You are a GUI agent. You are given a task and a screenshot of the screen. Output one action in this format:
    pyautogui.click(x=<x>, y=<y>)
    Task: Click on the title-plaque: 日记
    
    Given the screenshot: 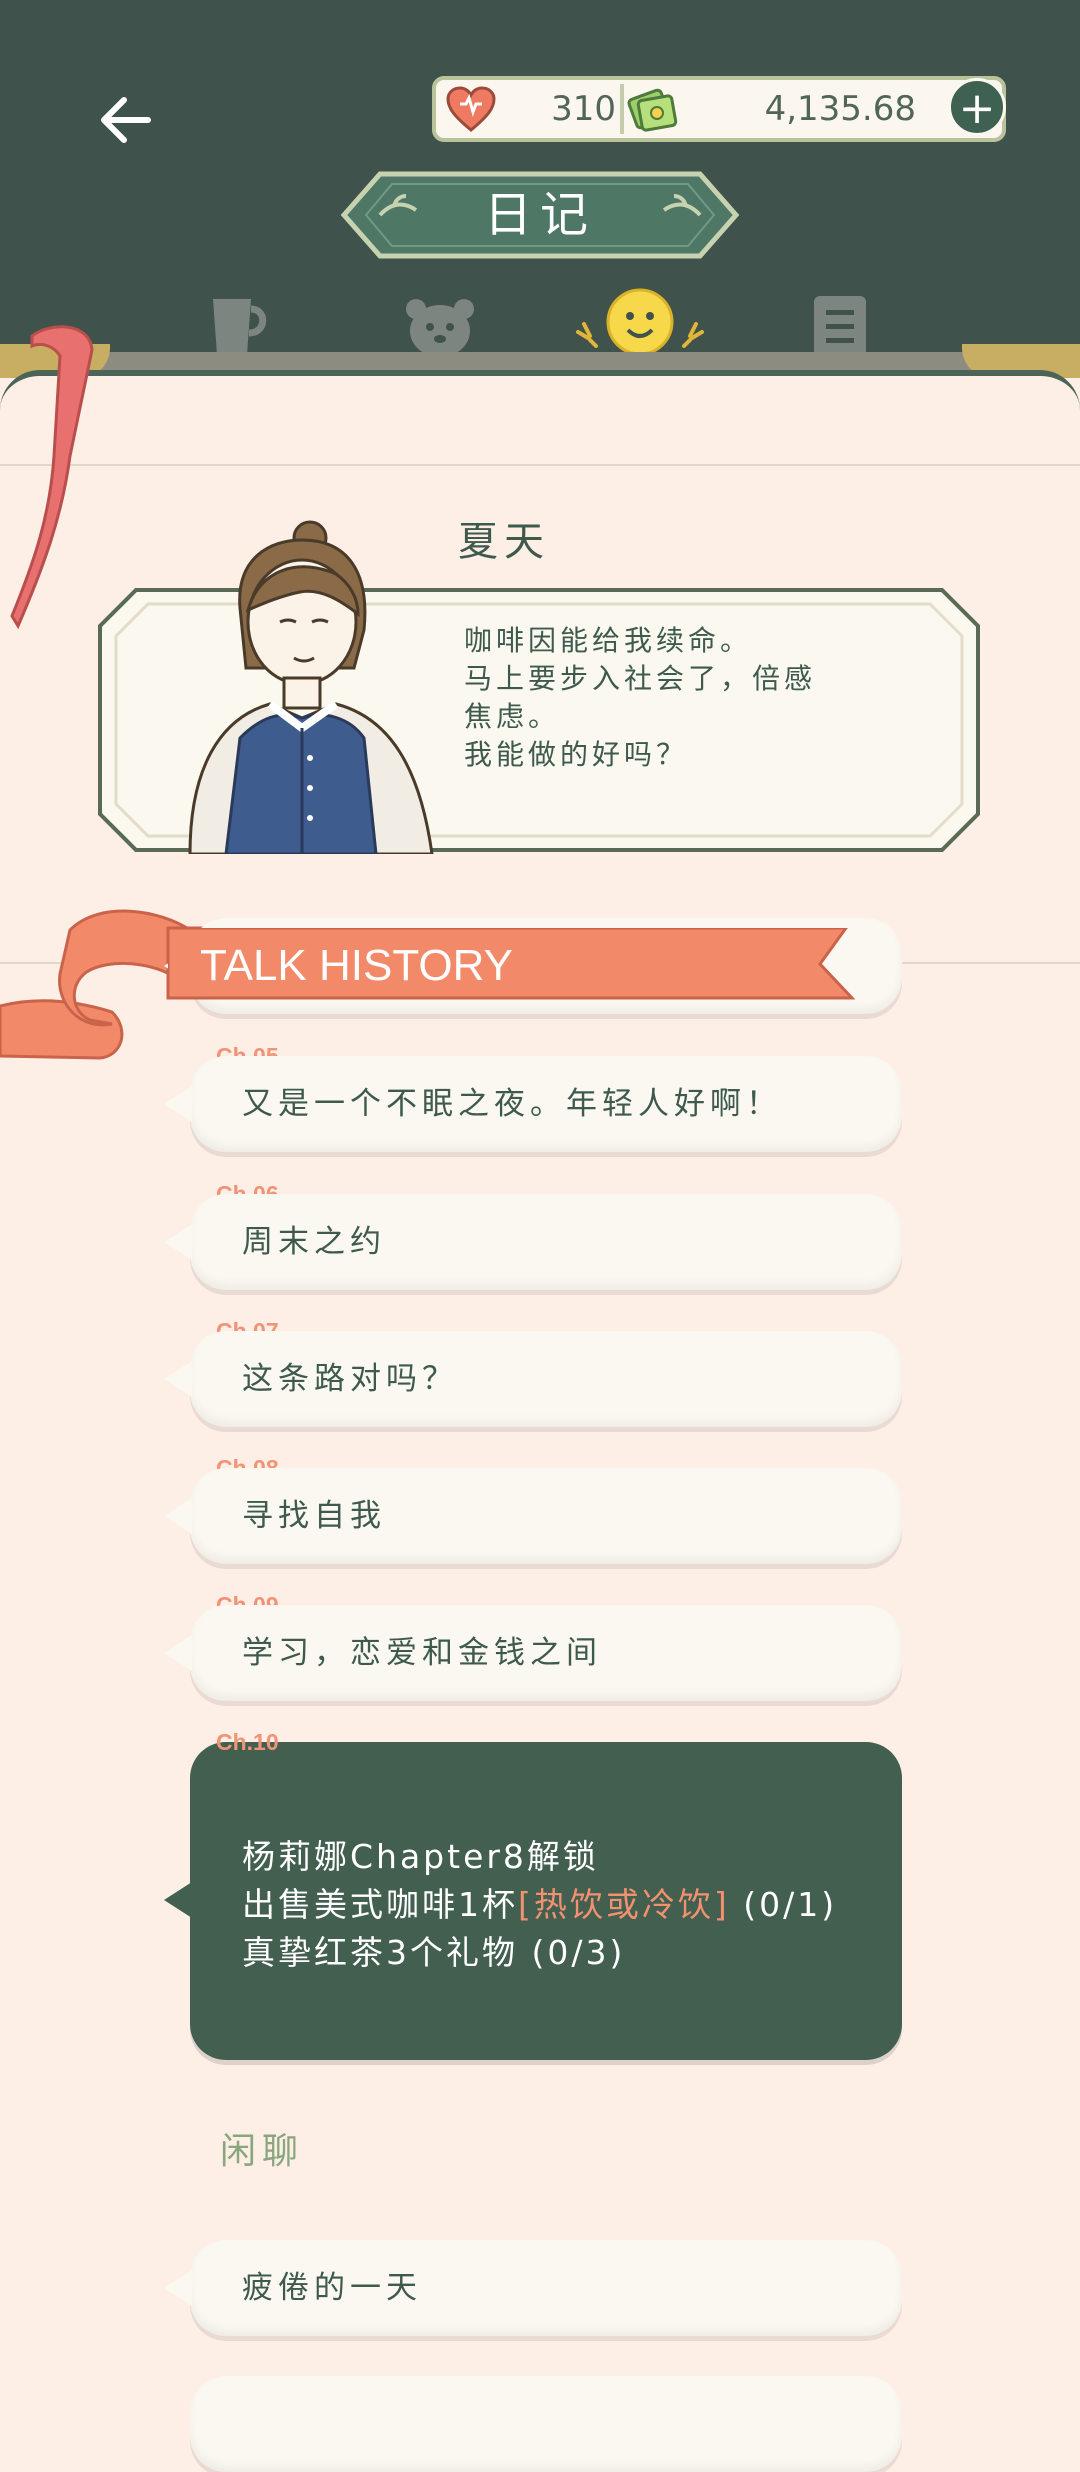 What is the action you would take?
    pyautogui.click(x=540, y=215)
    